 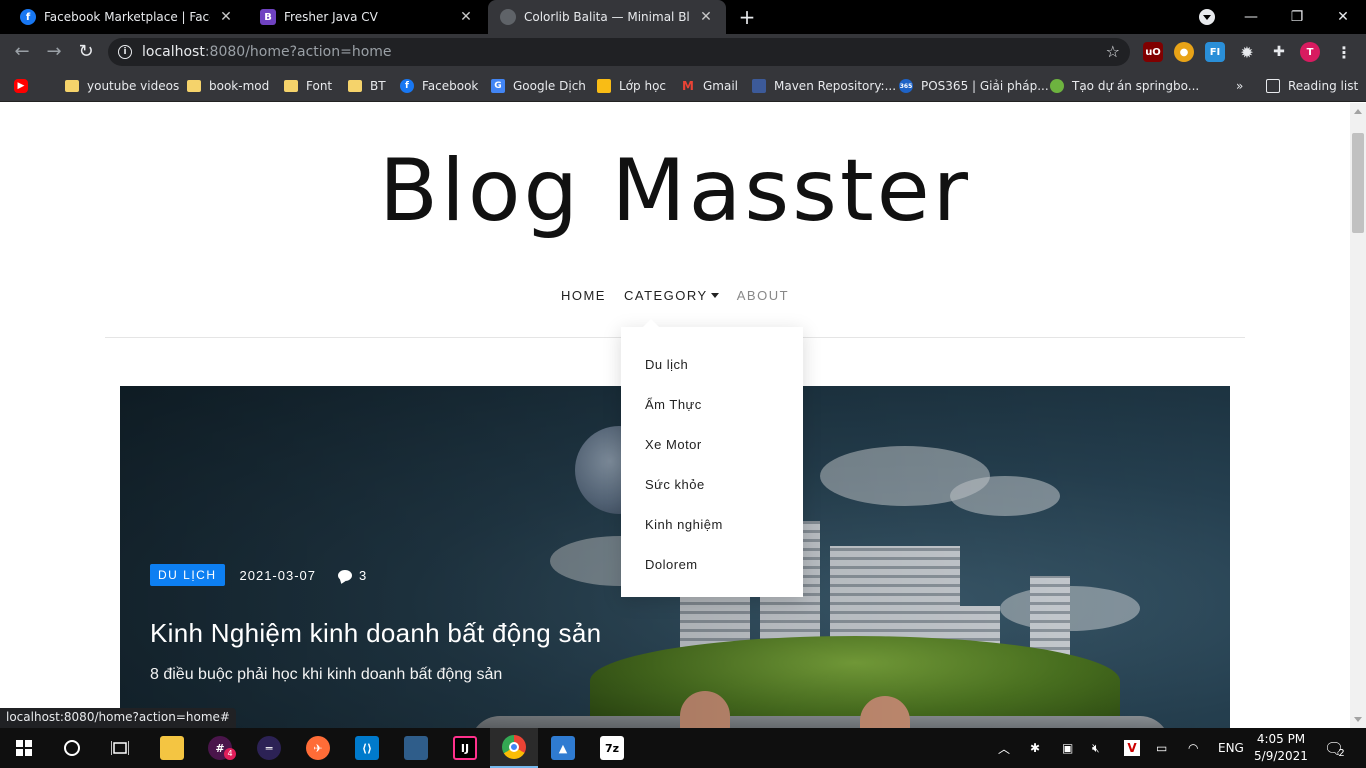 What do you see at coordinates (1184, 52) in the screenshot?
I see `extension-icon: ●` at bounding box center [1184, 52].